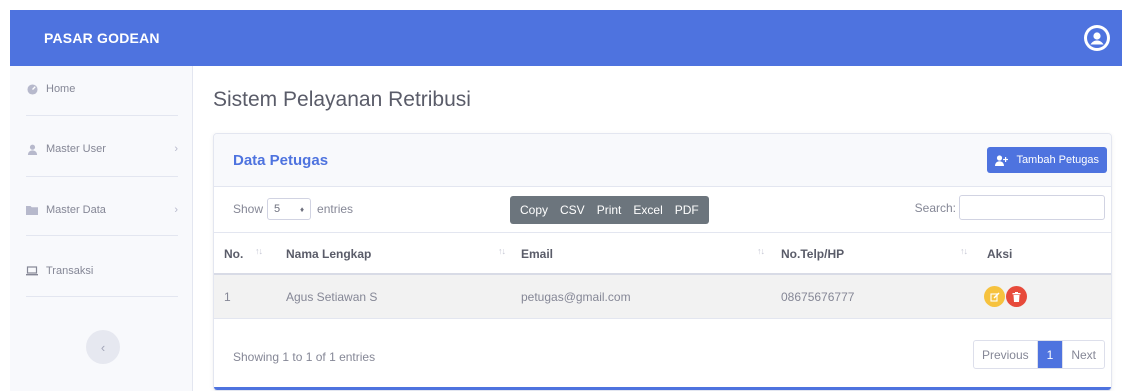 The width and height of the screenshot is (1132, 391). Describe the element at coordinates (1057, 160) in the screenshot. I see `add-officer-label: Tambah Petugas` at that location.